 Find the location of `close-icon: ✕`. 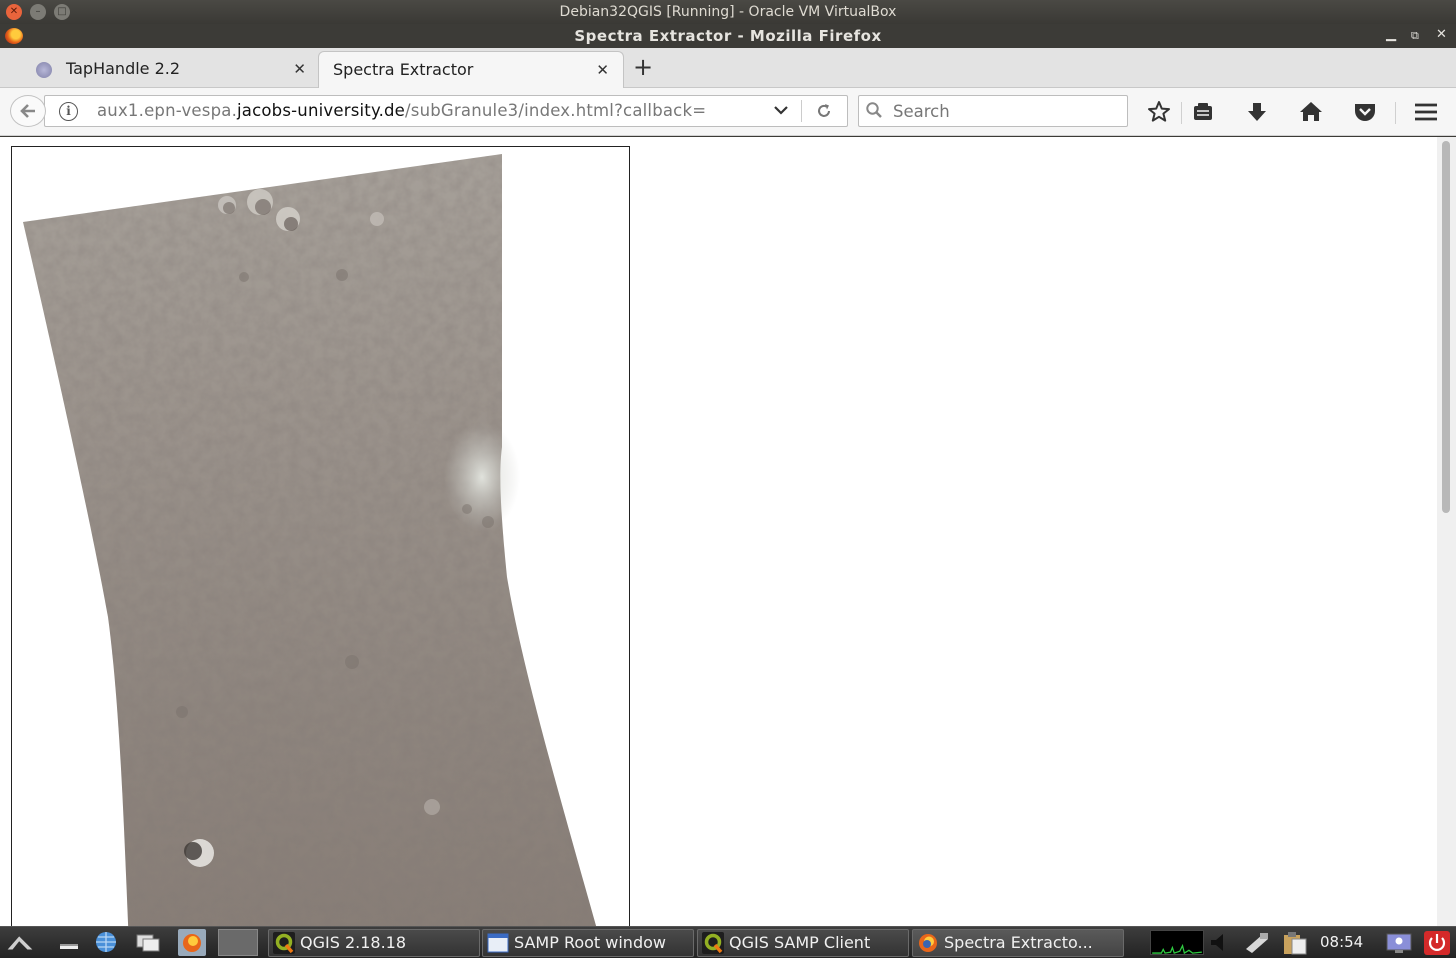

close-icon: ✕ is located at coordinates (1441, 34).